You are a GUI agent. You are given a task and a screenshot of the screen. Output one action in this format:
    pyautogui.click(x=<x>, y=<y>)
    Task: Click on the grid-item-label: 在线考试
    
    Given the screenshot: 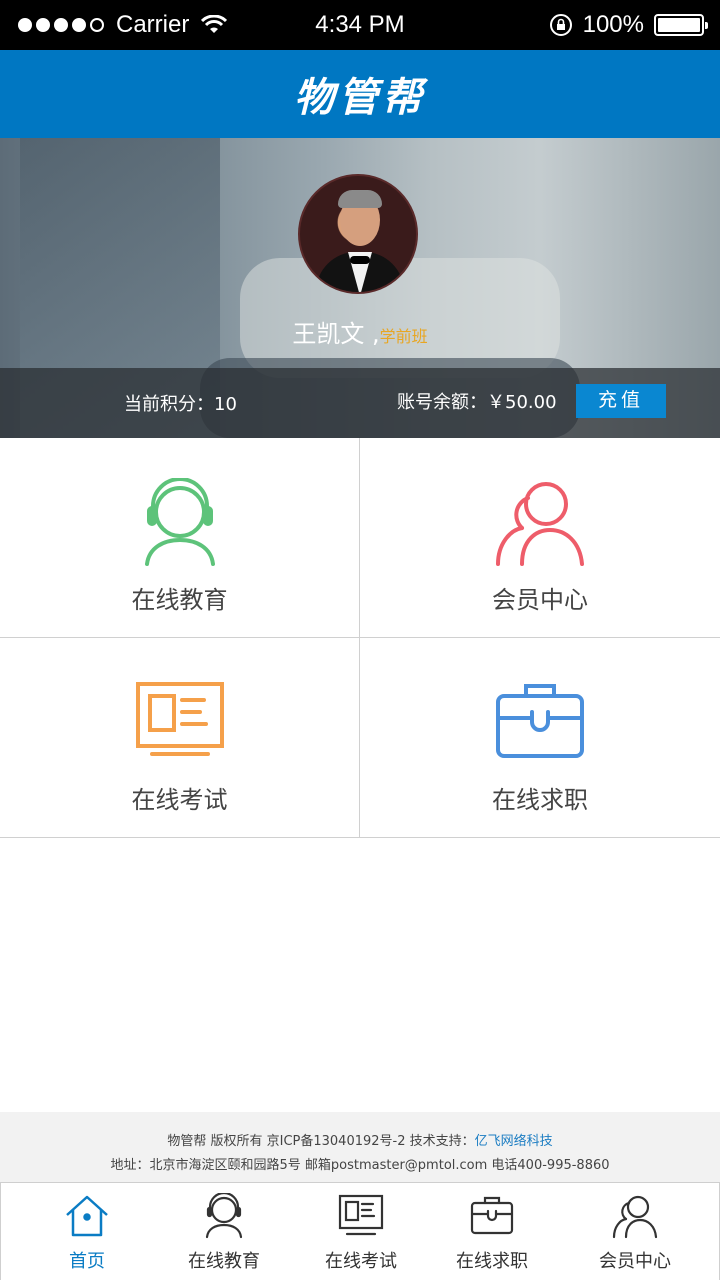 What is the action you would take?
    pyautogui.click(x=179, y=800)
    